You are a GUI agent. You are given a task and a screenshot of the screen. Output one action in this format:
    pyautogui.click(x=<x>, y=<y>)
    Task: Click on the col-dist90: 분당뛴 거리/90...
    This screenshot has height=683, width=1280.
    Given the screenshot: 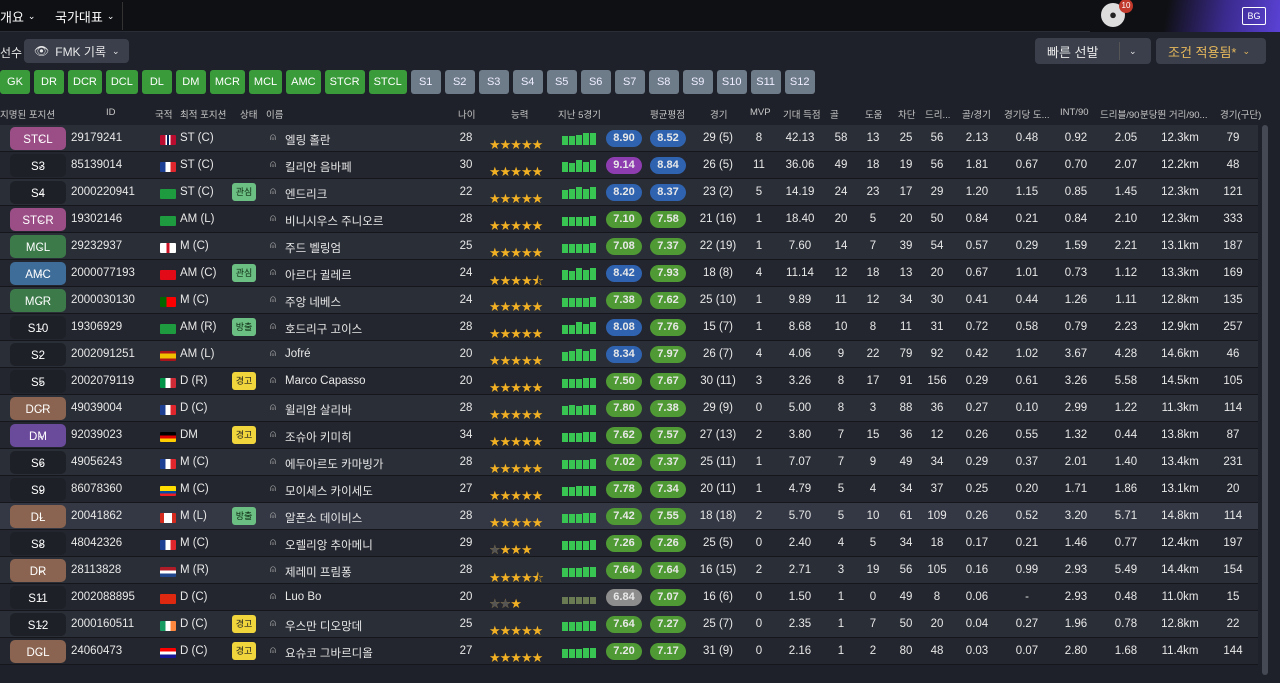 What is the action you would take?
    pyautogui.click(x=1173, y=114)
    